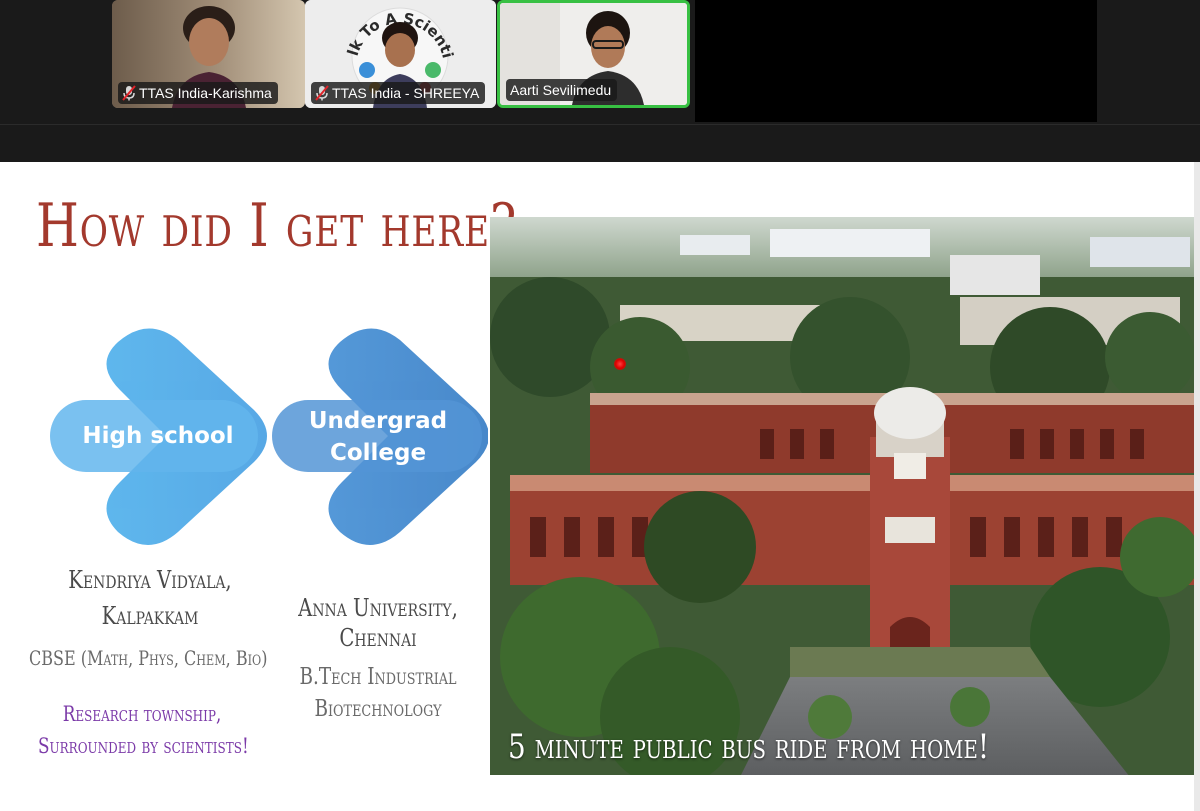  Describe the element at coordinates (600, 124) in the screenshot. I see `strip-divider` at that location.